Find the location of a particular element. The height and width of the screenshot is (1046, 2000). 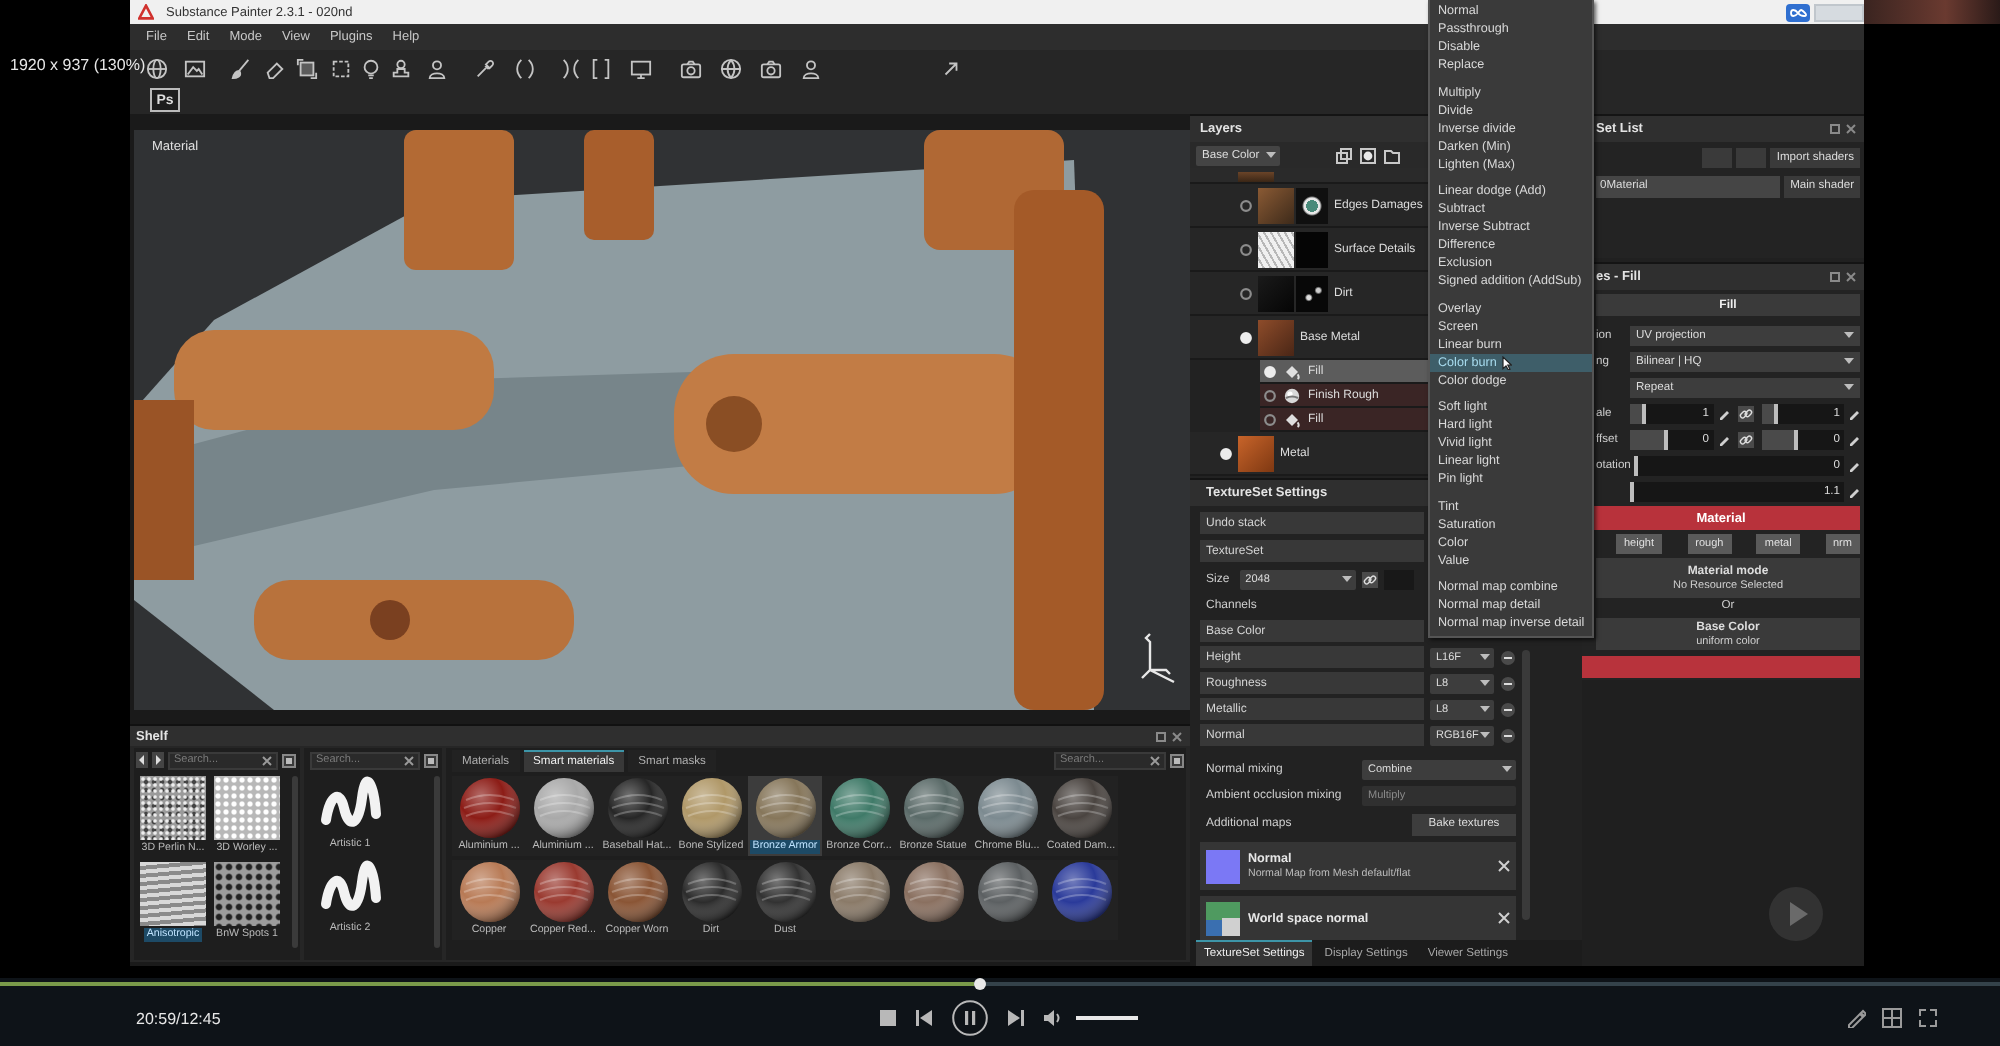

disc-icon is located at coordinates (1368, 155).